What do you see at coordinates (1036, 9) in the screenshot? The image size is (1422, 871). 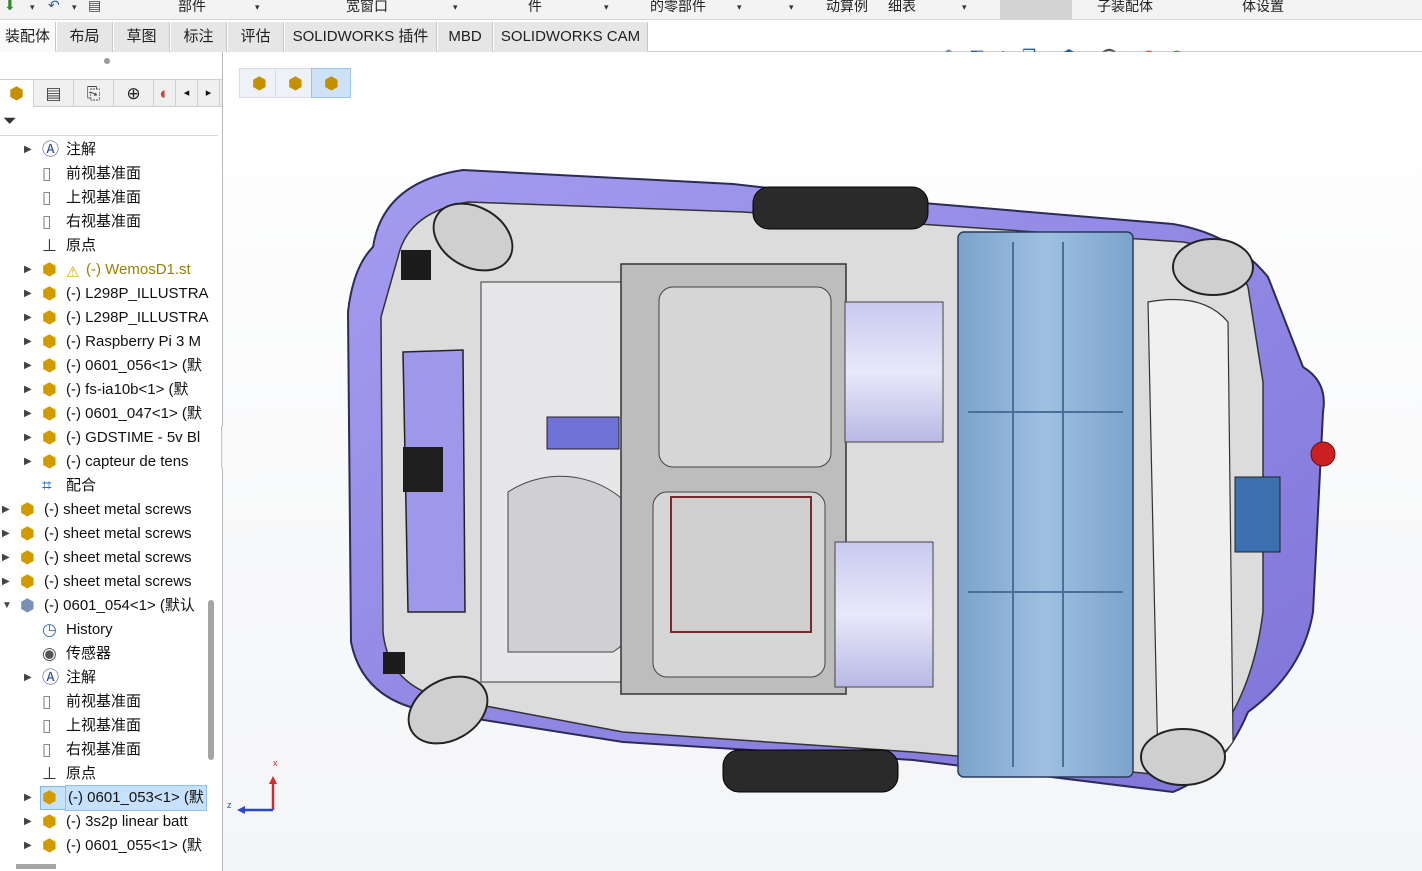 I see `ribbon-selected-item` at bounding box center [1036, 9].